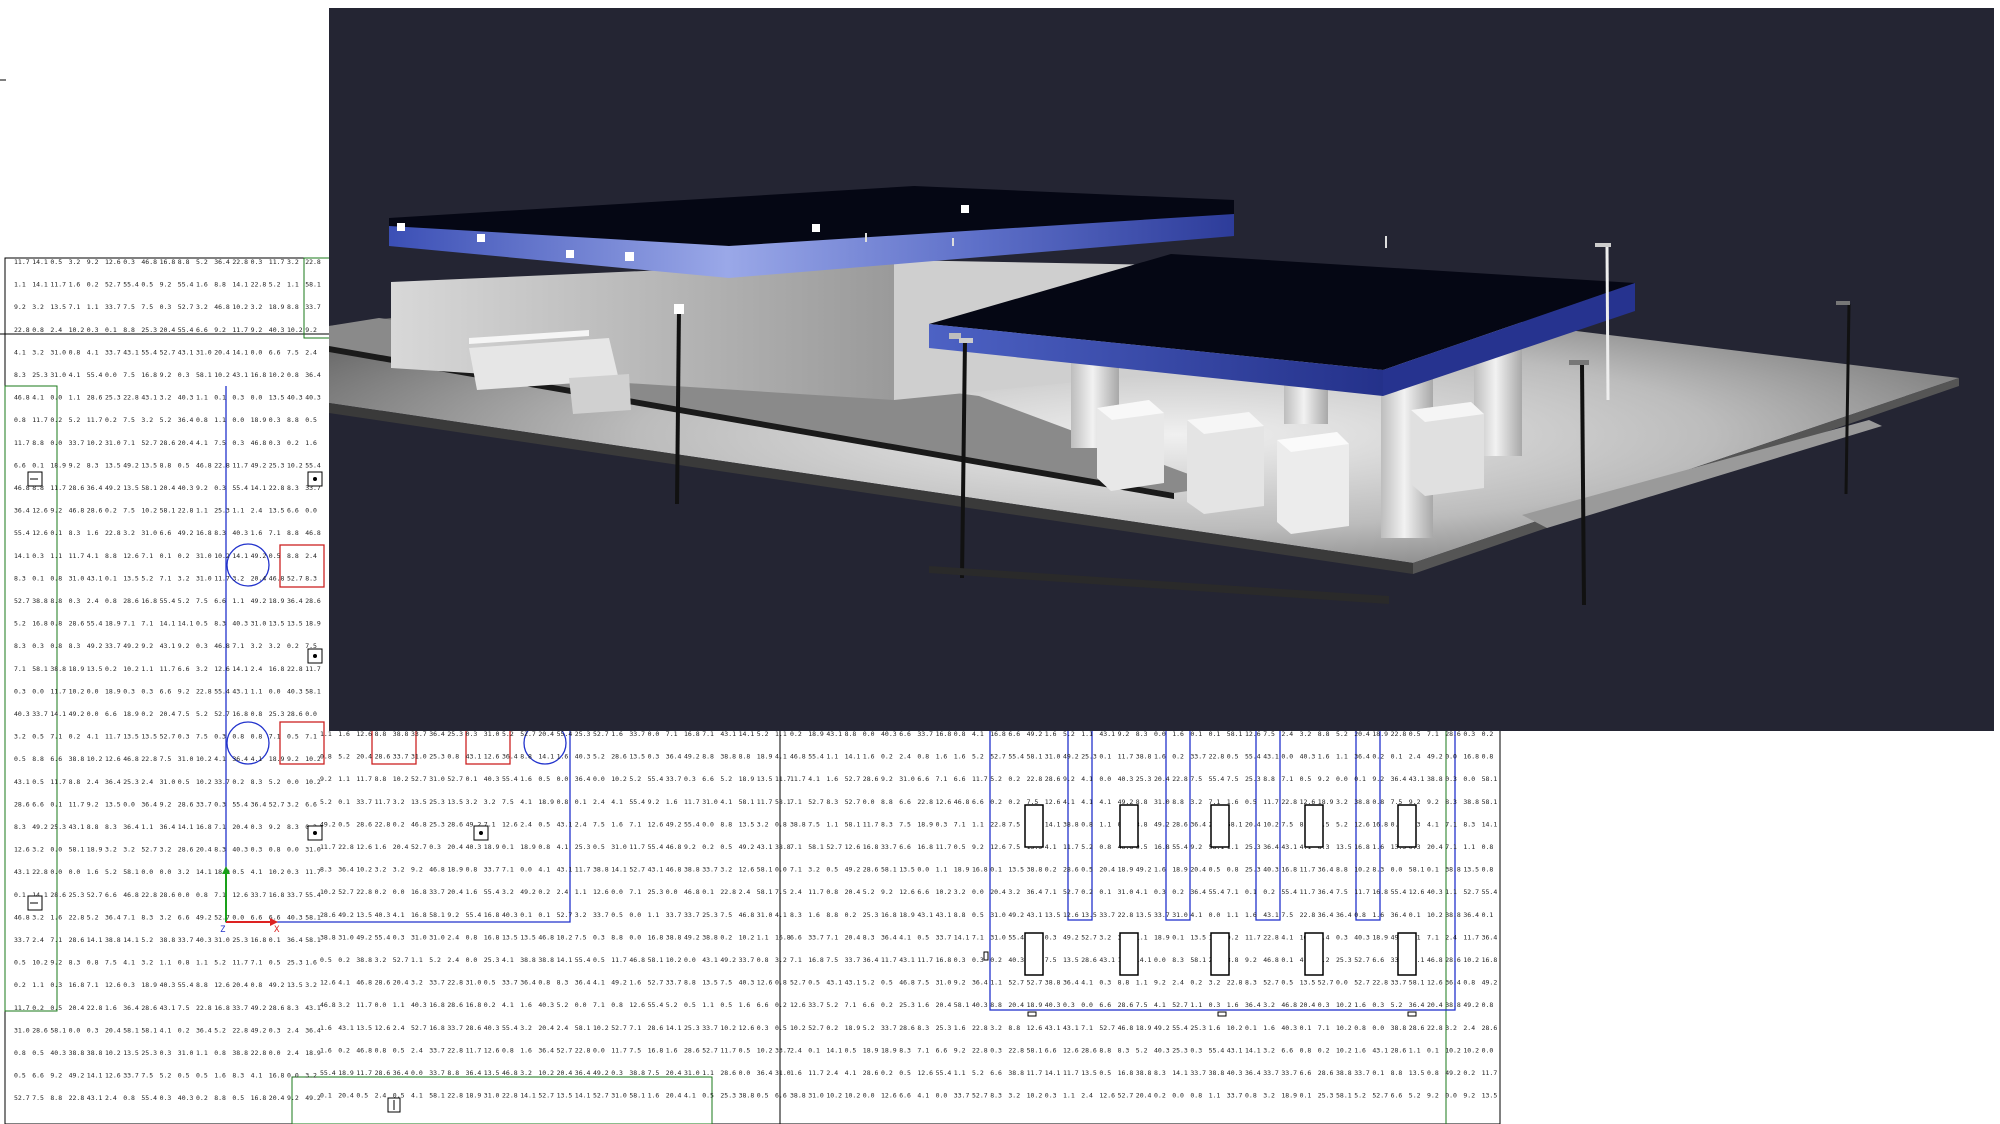  What do you see at coordinates (635, 1050) in the screenshot?
I see `grid-value: 7.5` at bounding box center [635, 1050].